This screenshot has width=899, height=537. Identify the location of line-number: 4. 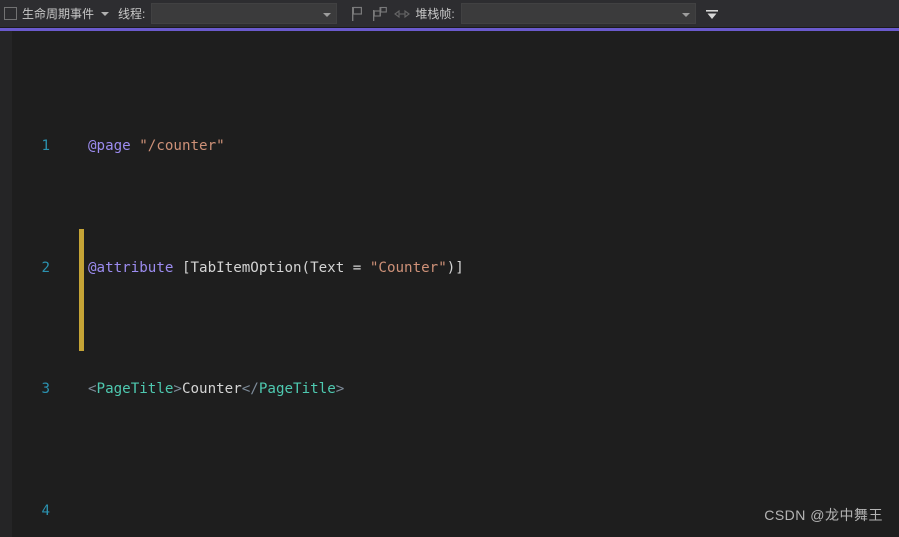
(45, 510).